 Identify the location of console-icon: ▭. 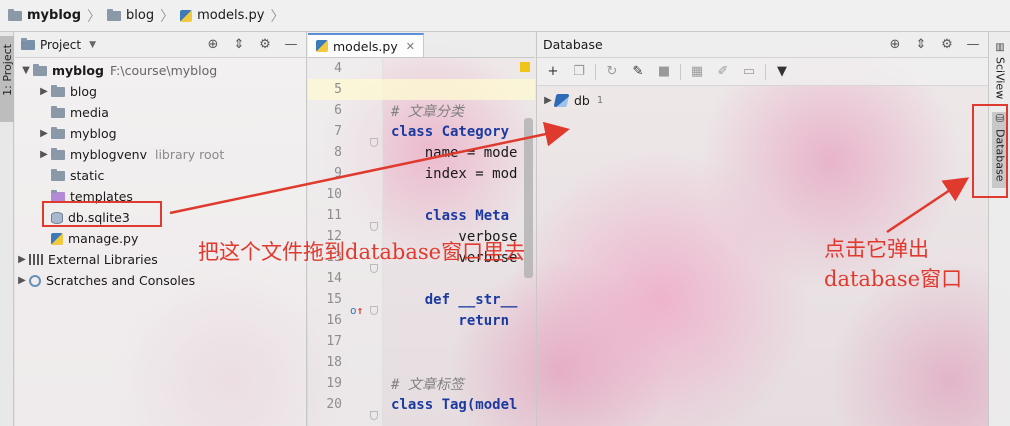
(749, 72).